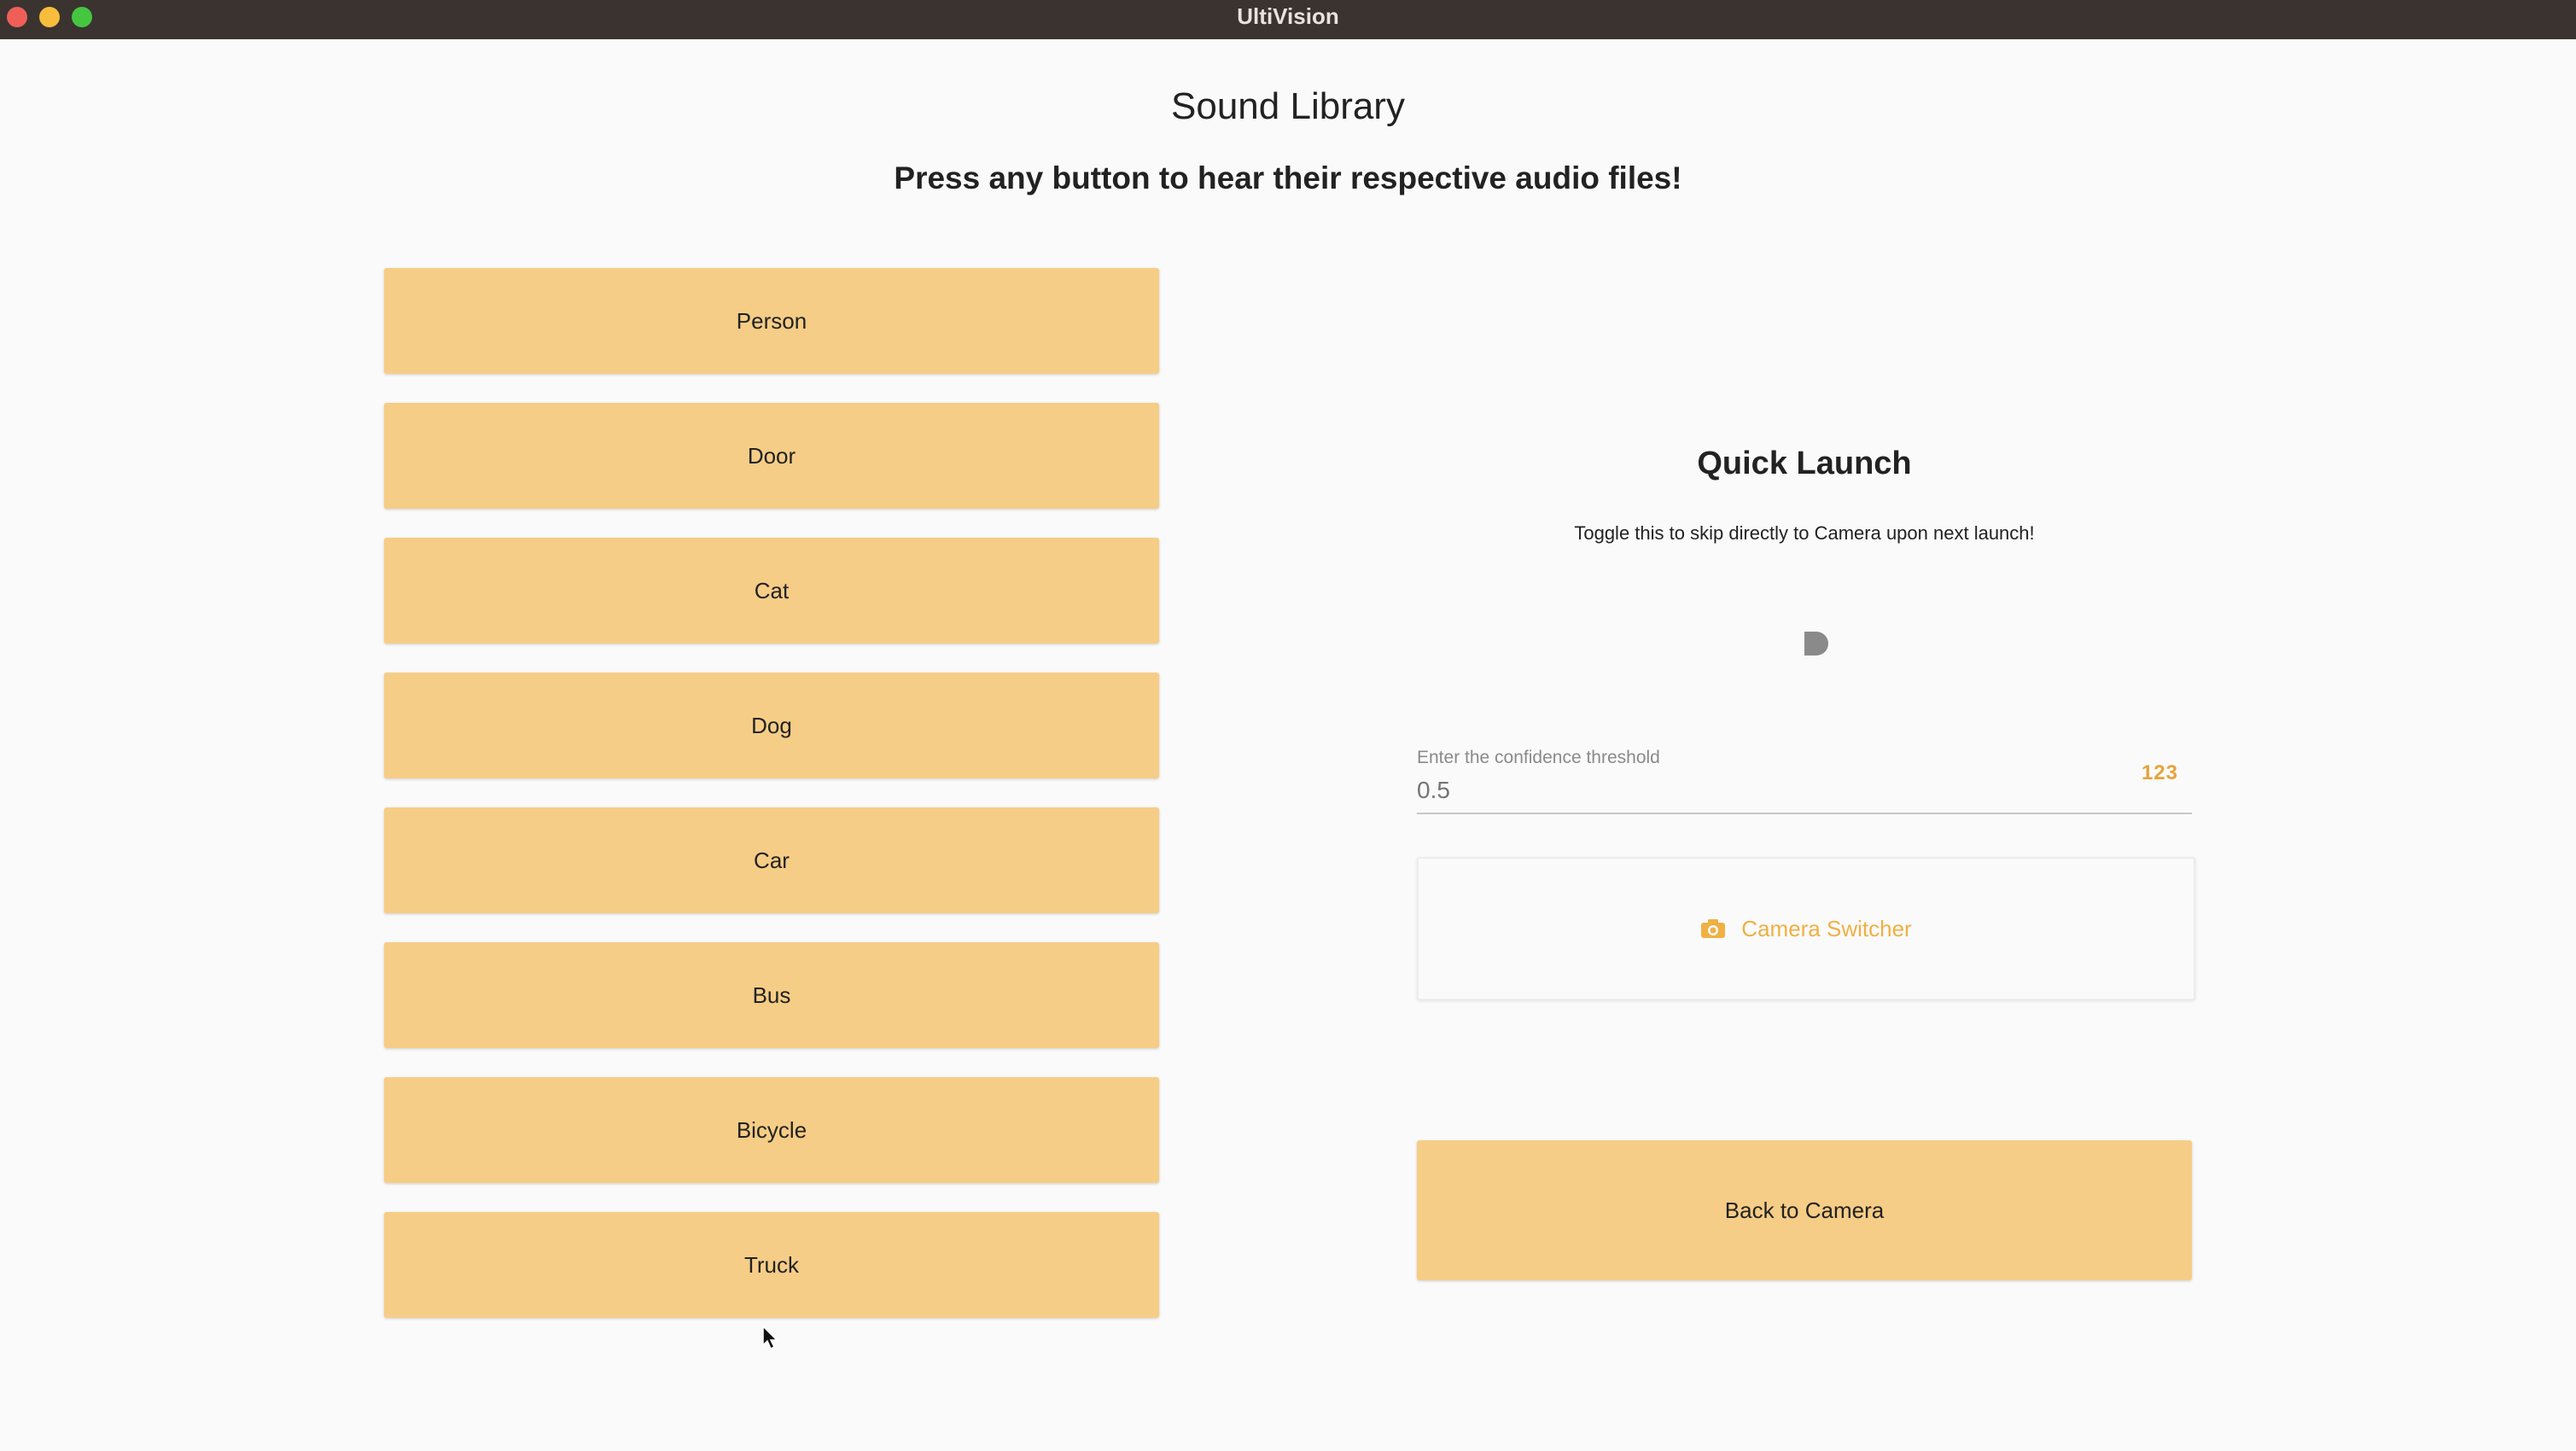 Image resolution: width=2576 pixels, height=1451 pixels. Describe the element at coordinates (771, 860) in the screenshot. I see `sound-button-car: Car` at that location.